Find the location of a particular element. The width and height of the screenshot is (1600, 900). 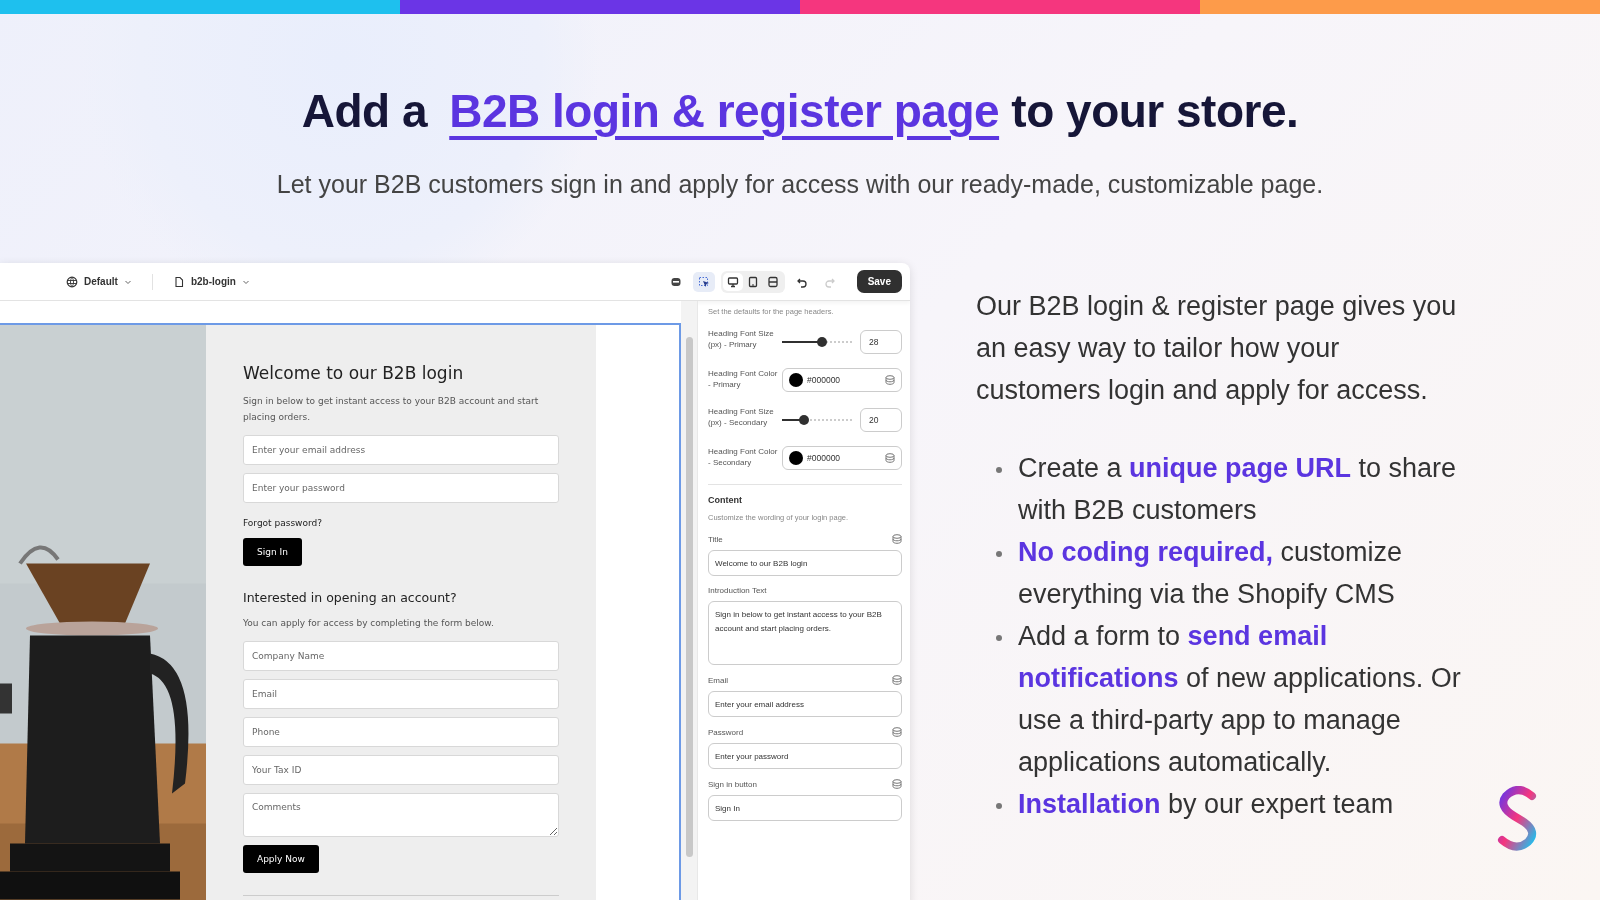

setting-label: Heading Font Size (px) - Primary is located at coordinates (741, 339).